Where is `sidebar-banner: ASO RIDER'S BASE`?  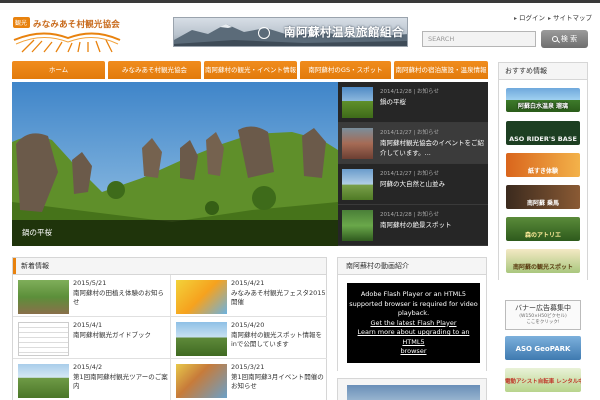 sidebar-banner: ASO RIDER'S BASE is located at coordinates (543, 133).